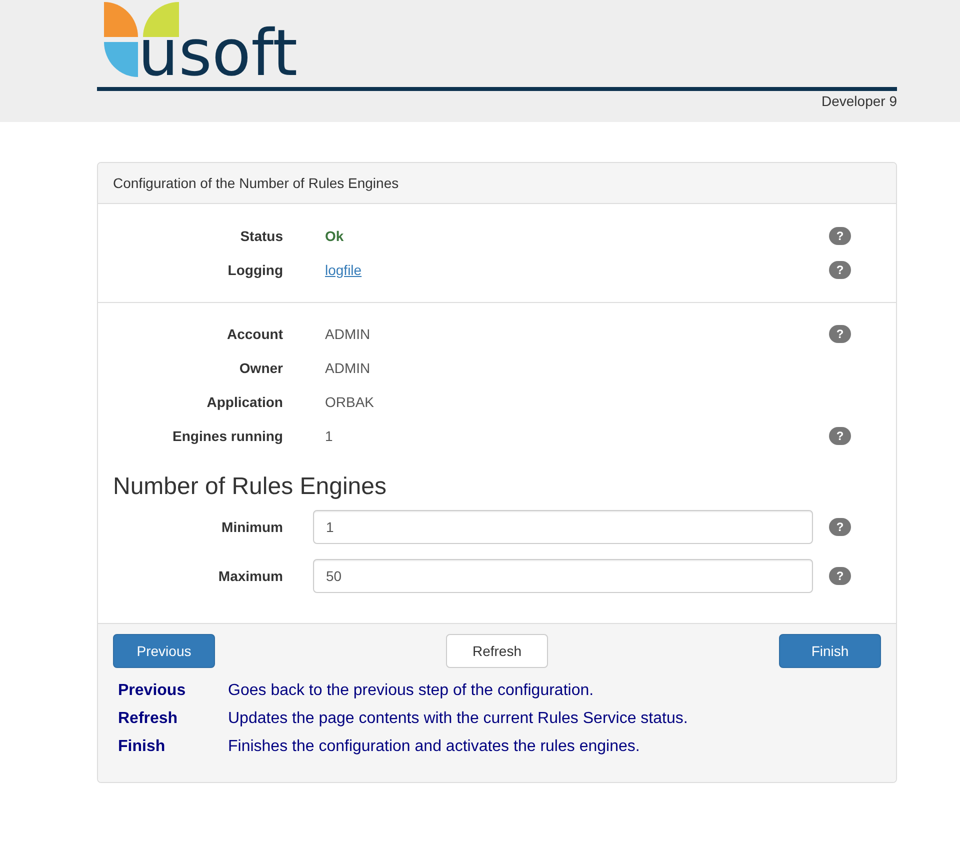  What do you see at coordinates (434, 747) in the screenshot?
I see `legend-description: Finishes the configuration and activates the rules engines.` at bounding box center [434, 747].